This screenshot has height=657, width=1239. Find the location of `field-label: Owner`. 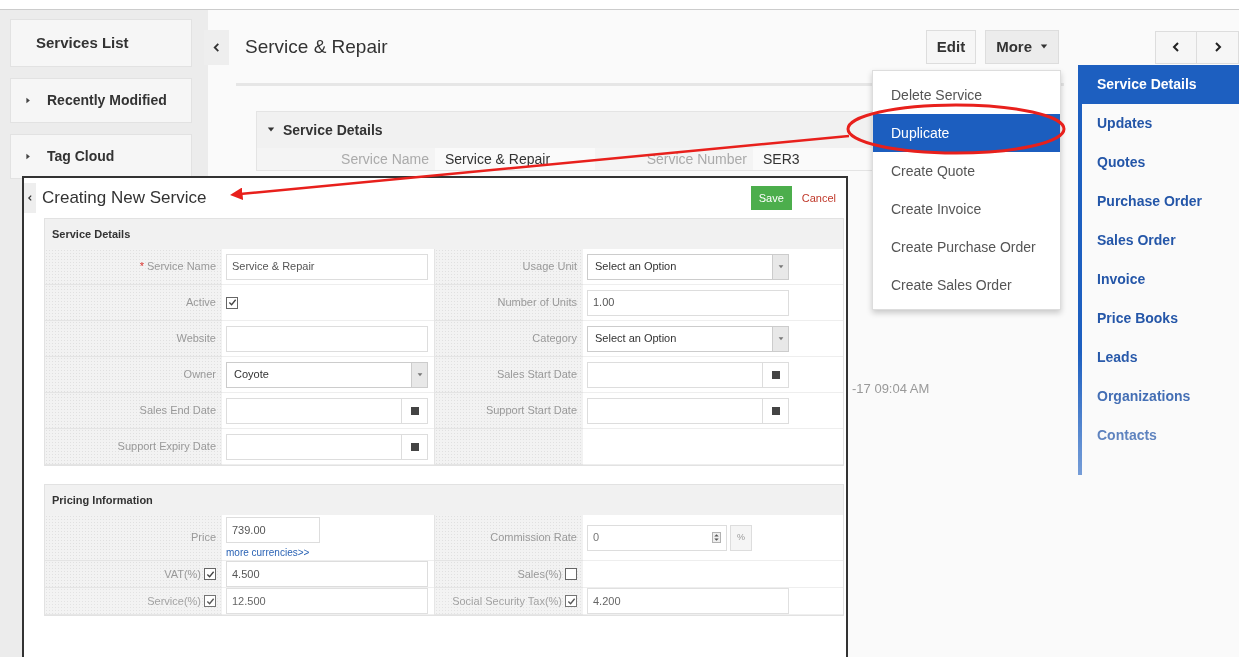

field-label: Owner is located at coordinates (199, 375).